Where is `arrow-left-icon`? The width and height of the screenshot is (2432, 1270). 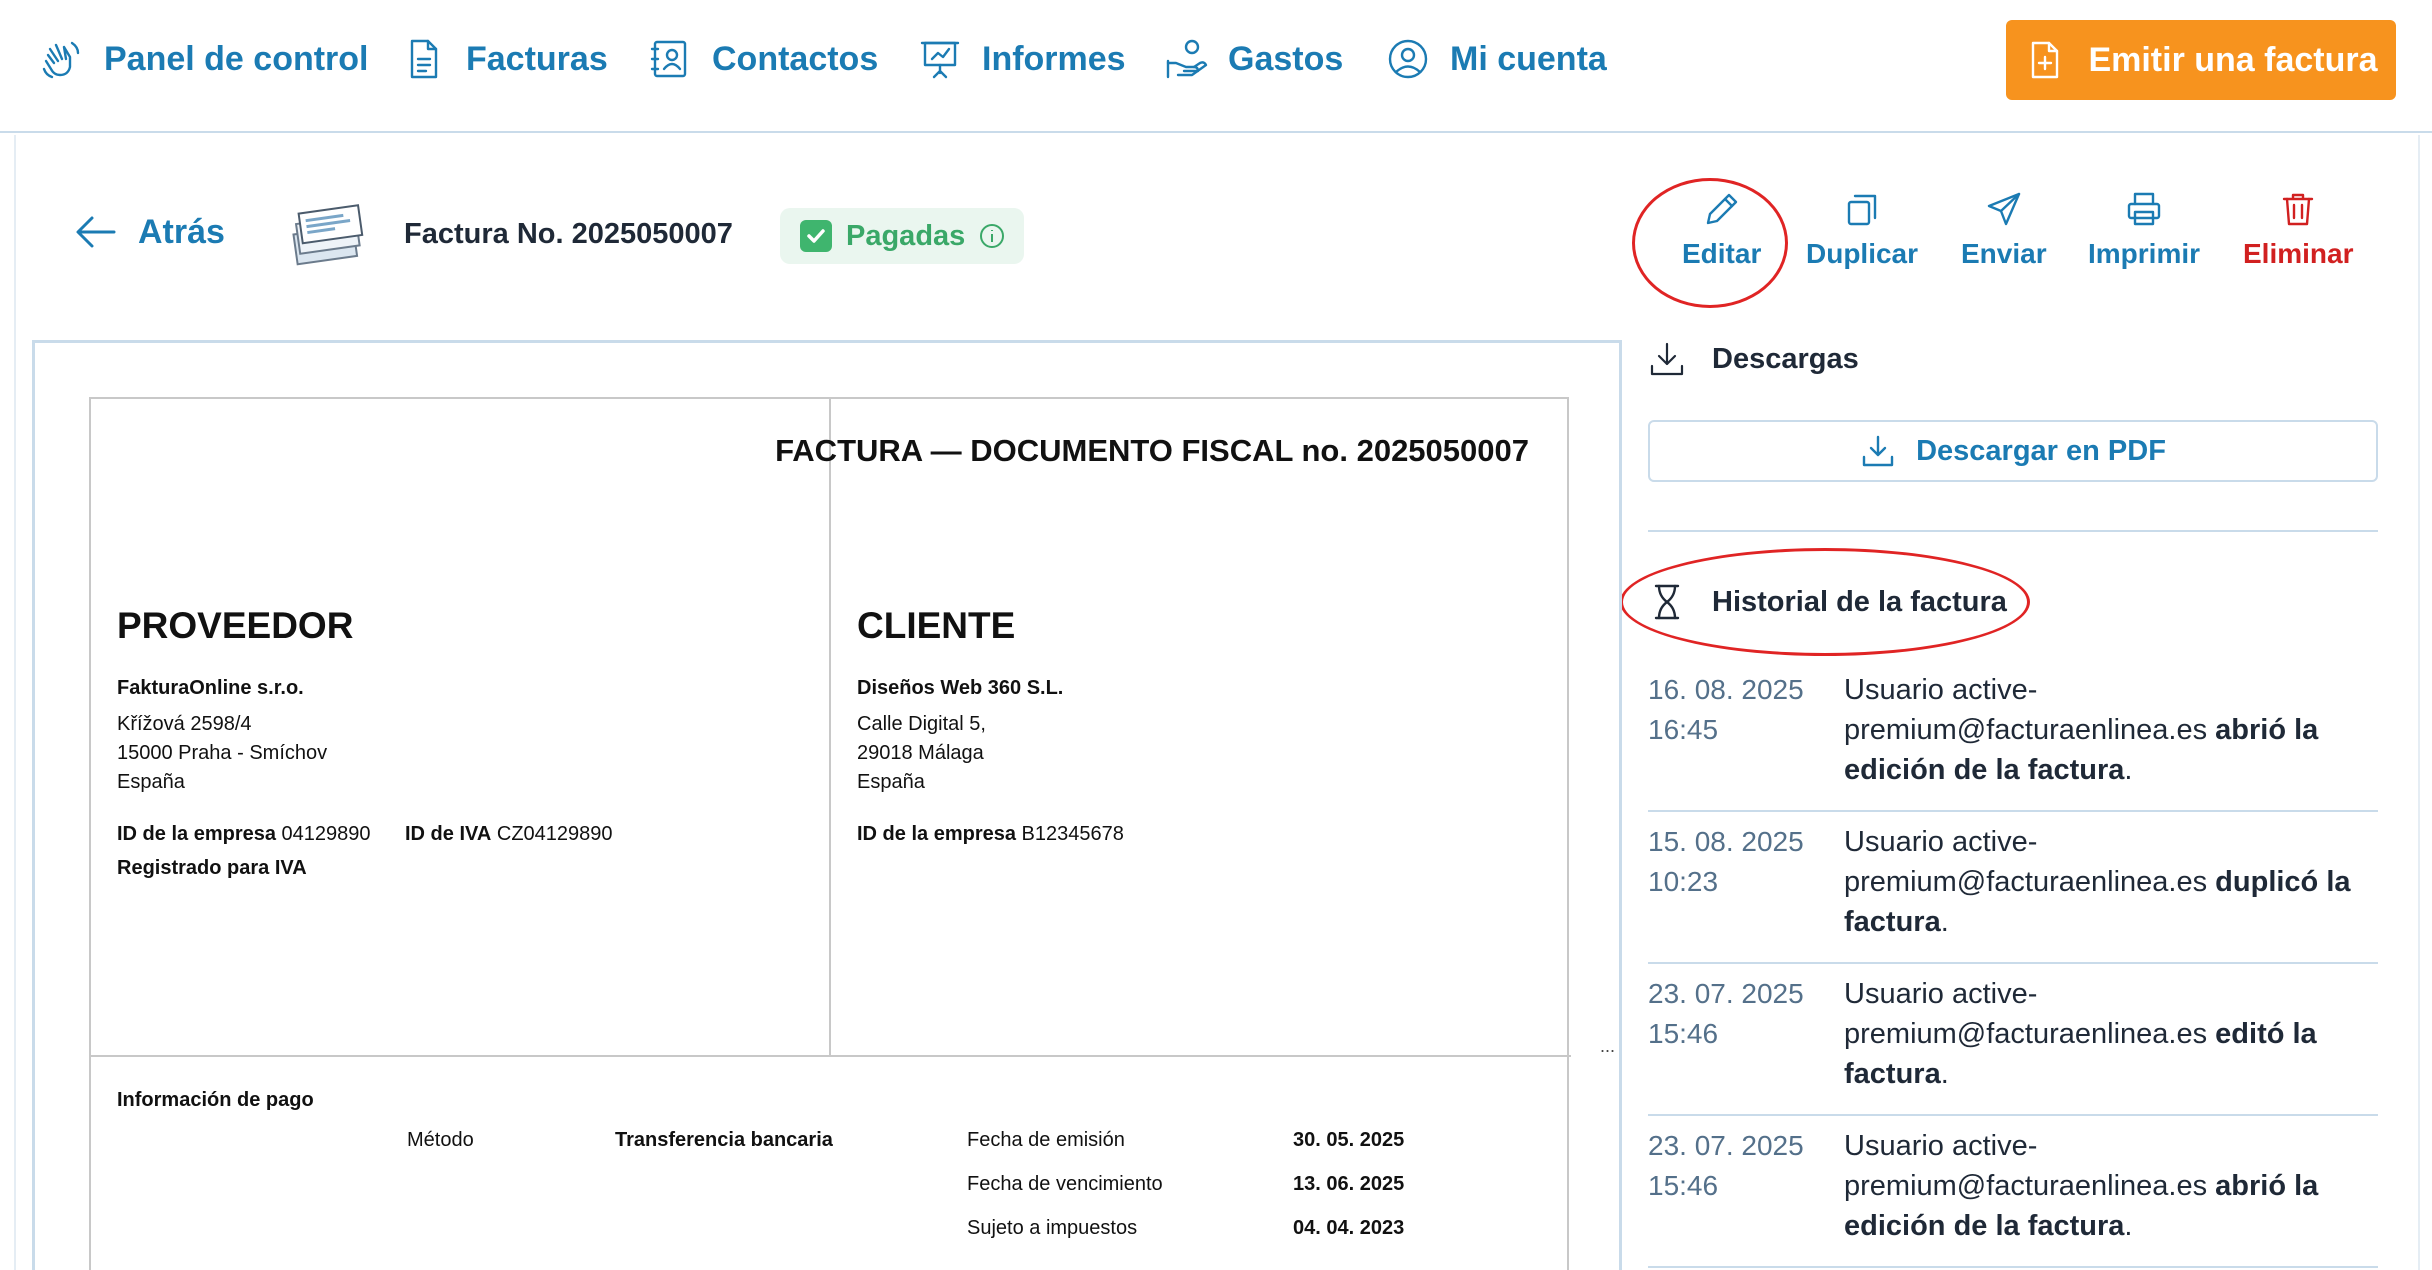 arrow-left-icon is located at coordinates (96, 232).